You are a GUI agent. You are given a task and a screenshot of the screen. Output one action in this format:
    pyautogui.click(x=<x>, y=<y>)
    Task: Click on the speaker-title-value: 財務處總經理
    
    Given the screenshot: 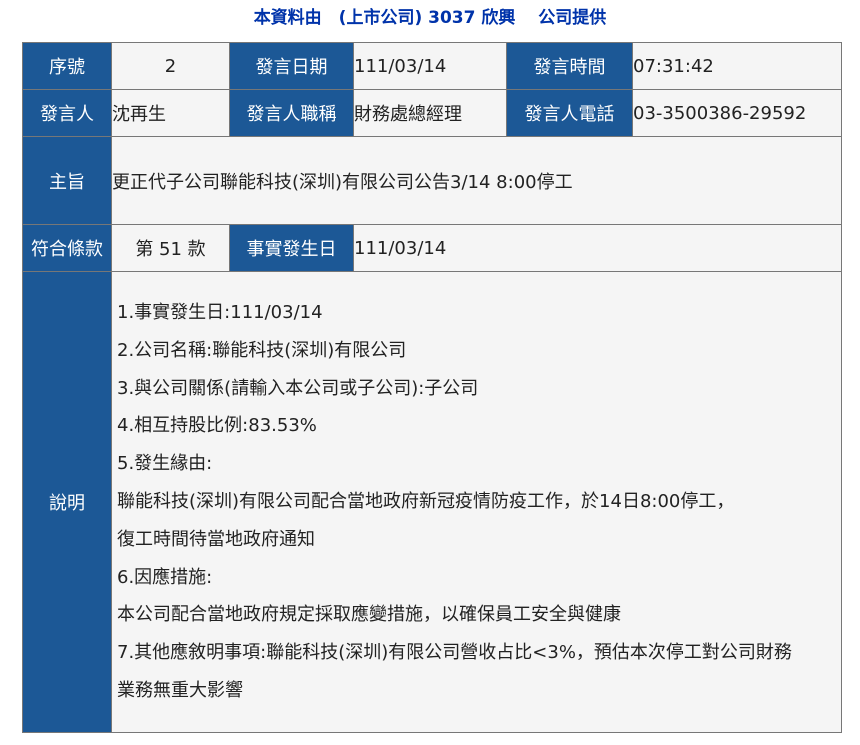 What is the action you would take?
    pyautogui.click(x=430, y=113)
    